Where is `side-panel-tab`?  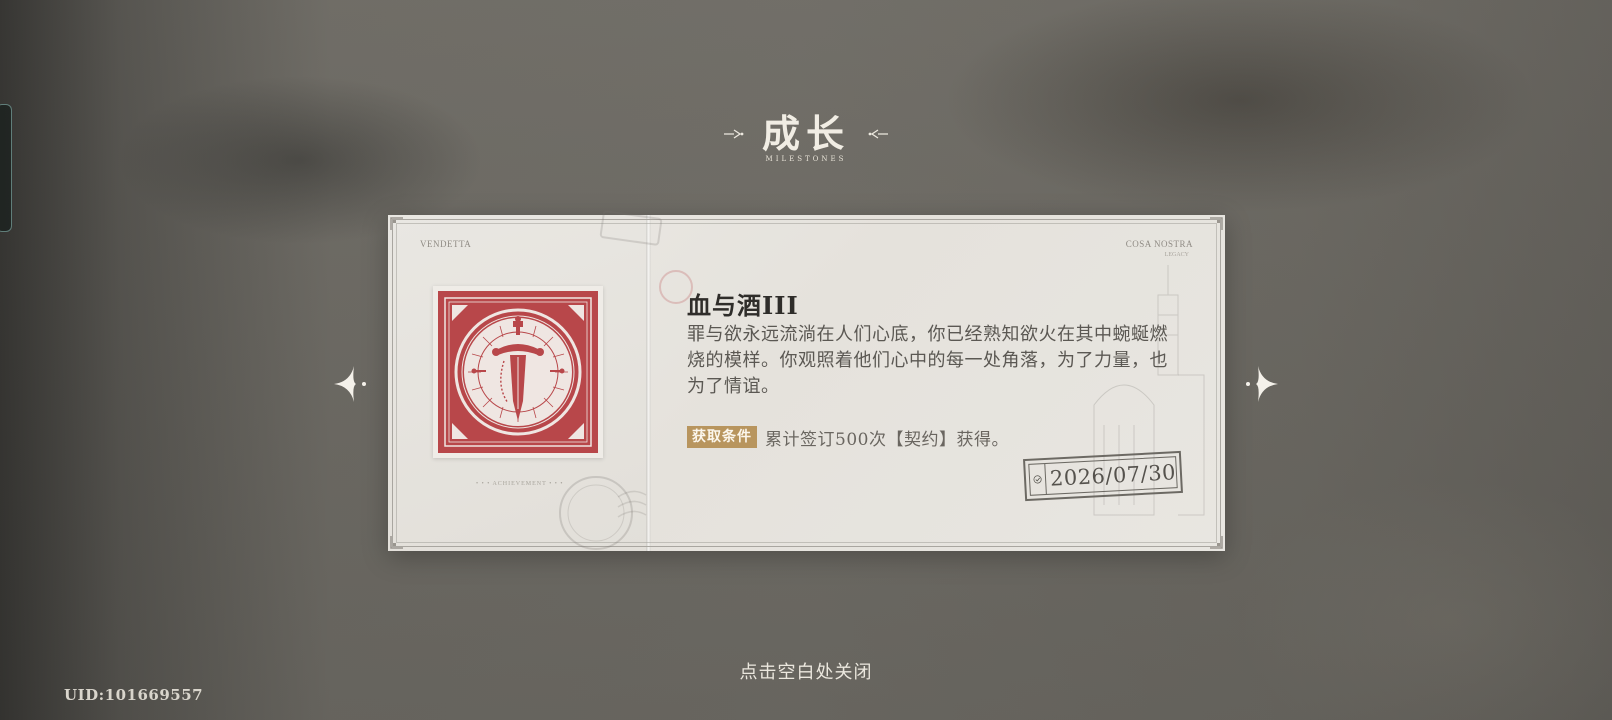 side-panel-tab is located at coordinates (6, 168).